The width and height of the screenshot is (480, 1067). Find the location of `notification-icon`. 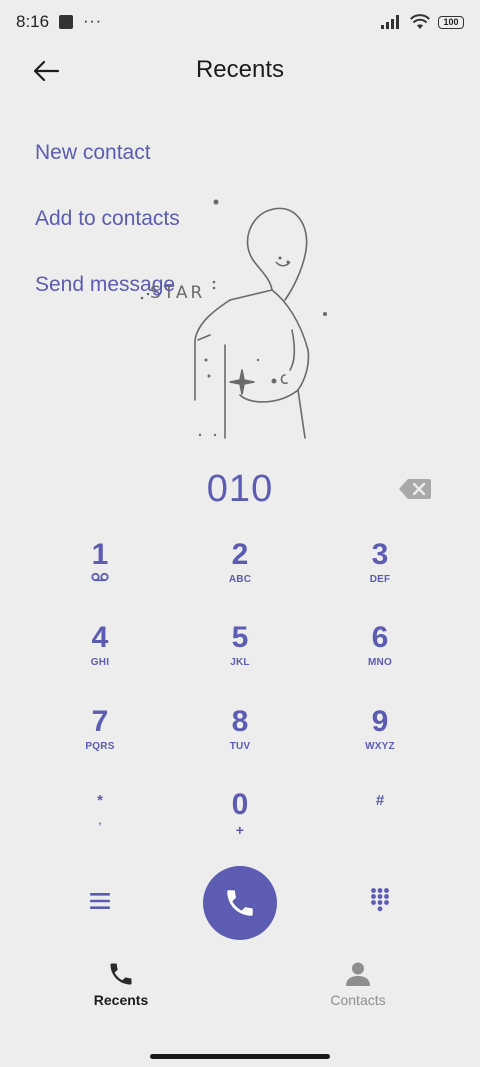

notification-icon is located at coordinates (66, 22).